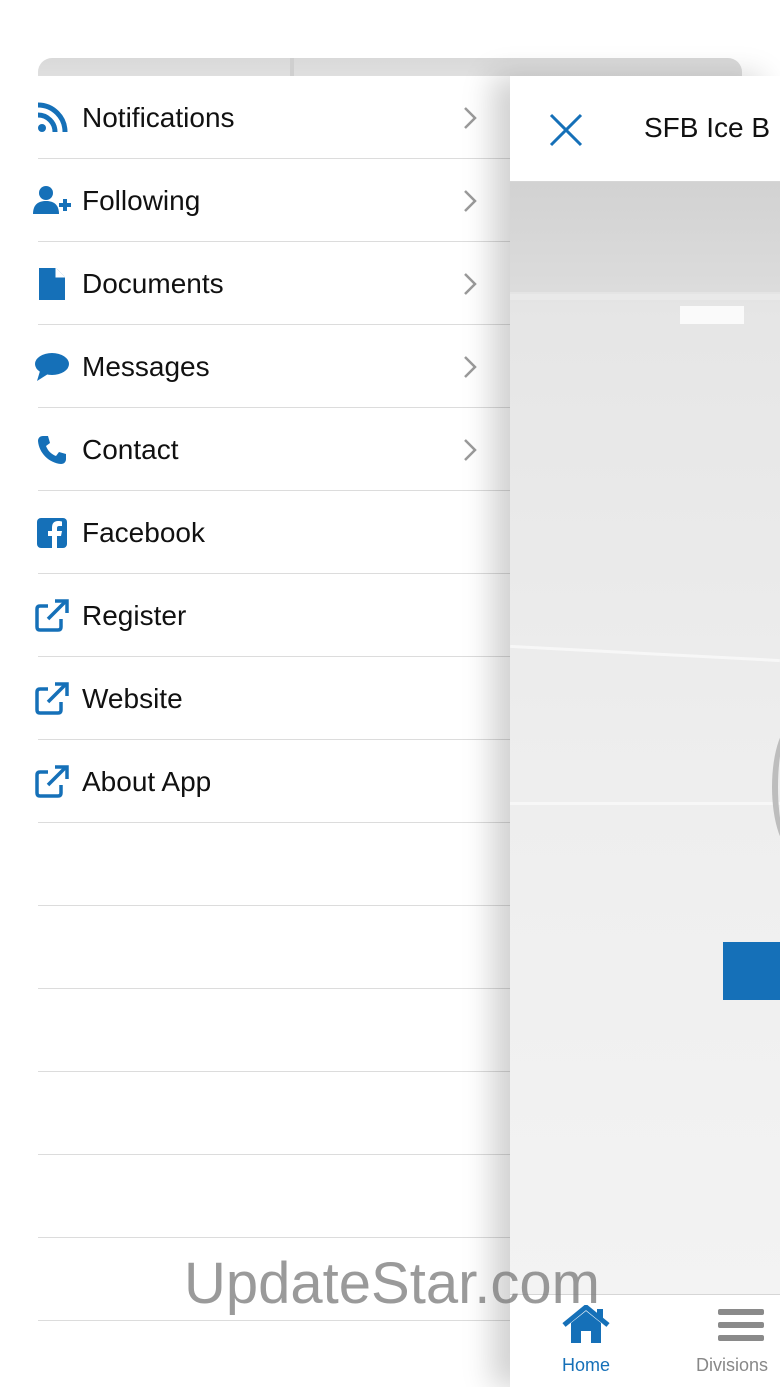 Image resolution: width=780 pixels, height=1387 pixels. Describe the element at coordinates (141, 200) in the screenshot. I see `menu-item-label: Following` at that location.